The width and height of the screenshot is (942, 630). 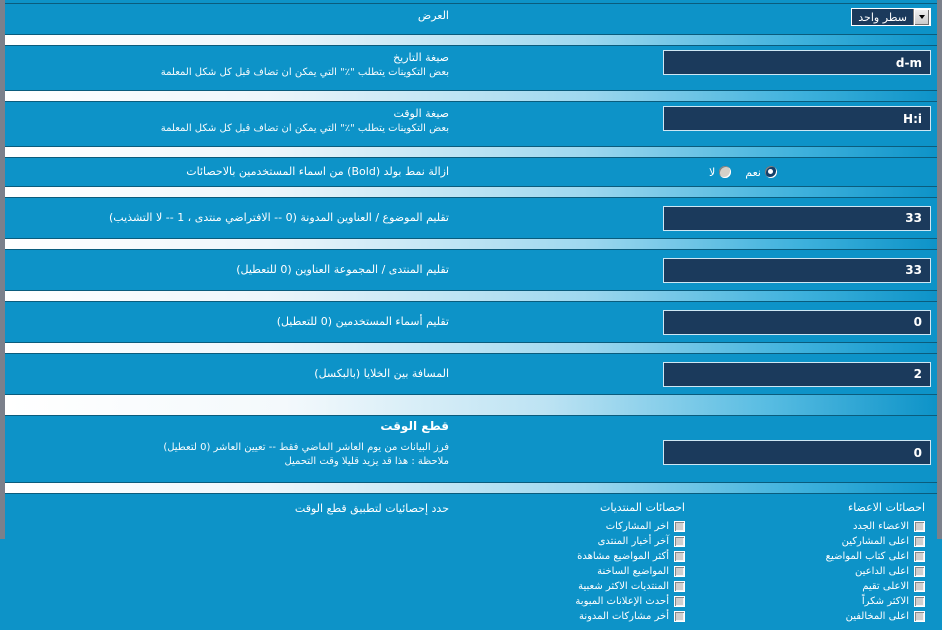 What do you see at coordinates (817, 571) in the screenshot?
I see `checkbox-row-top-referrers: اعلى الداعين` at bounding box center [817, 571].